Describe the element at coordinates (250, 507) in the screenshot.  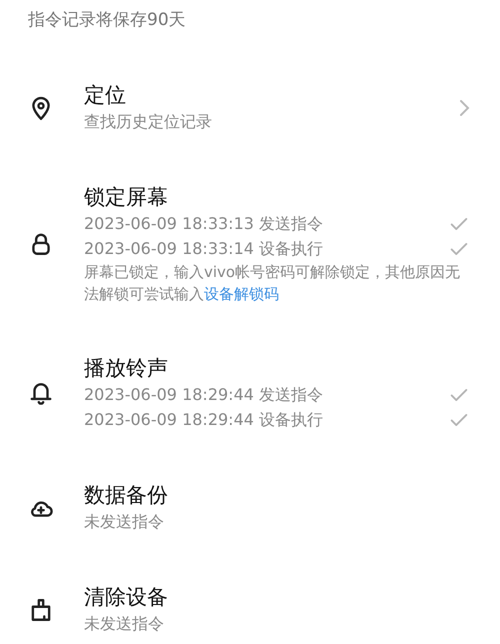
I see `command-item: 数据备份 未发送指令` at that location.